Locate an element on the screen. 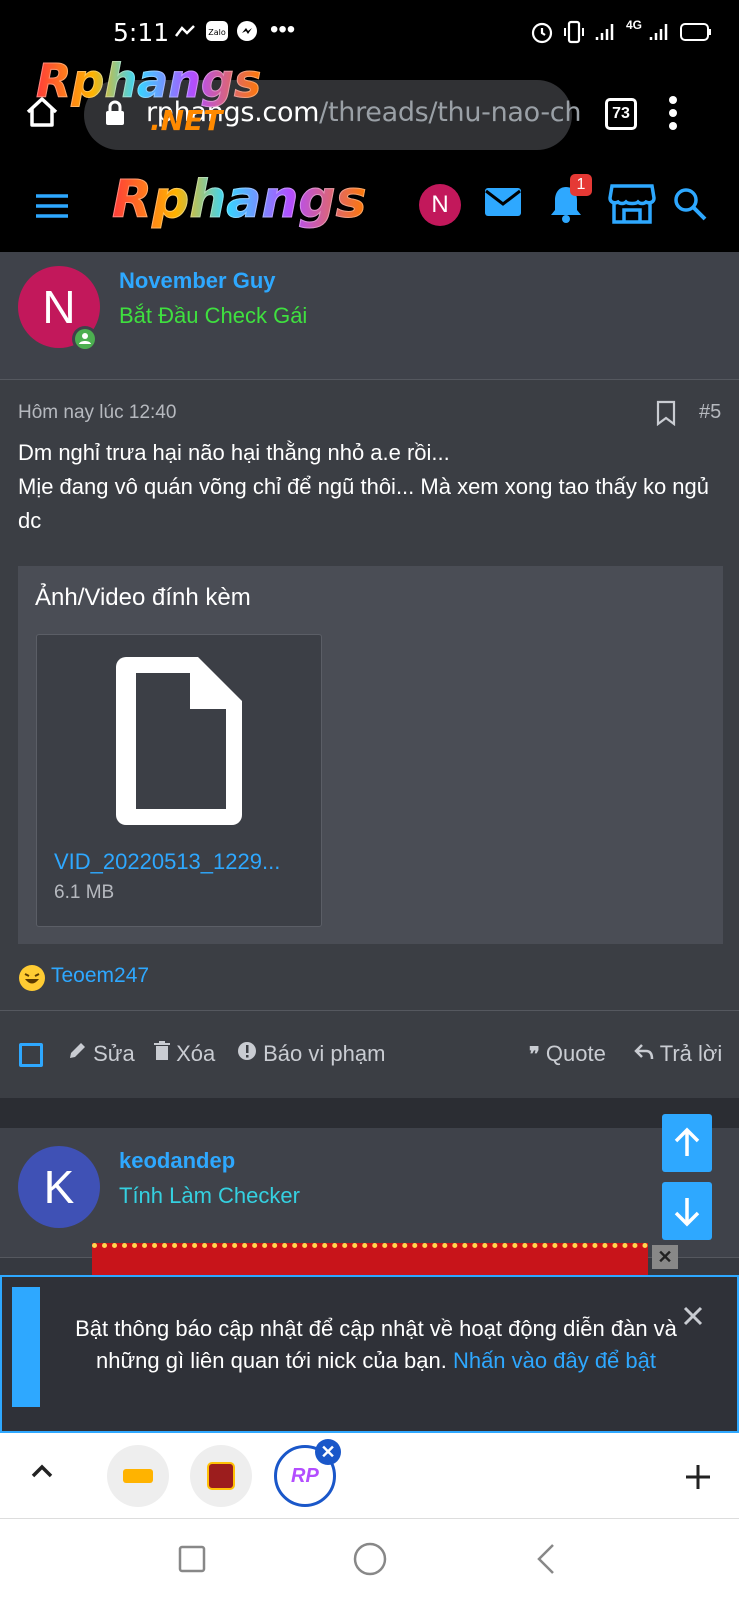  enable-notifications-link: Nhấn vào đây để bật is located at coordinates (554, 1360).